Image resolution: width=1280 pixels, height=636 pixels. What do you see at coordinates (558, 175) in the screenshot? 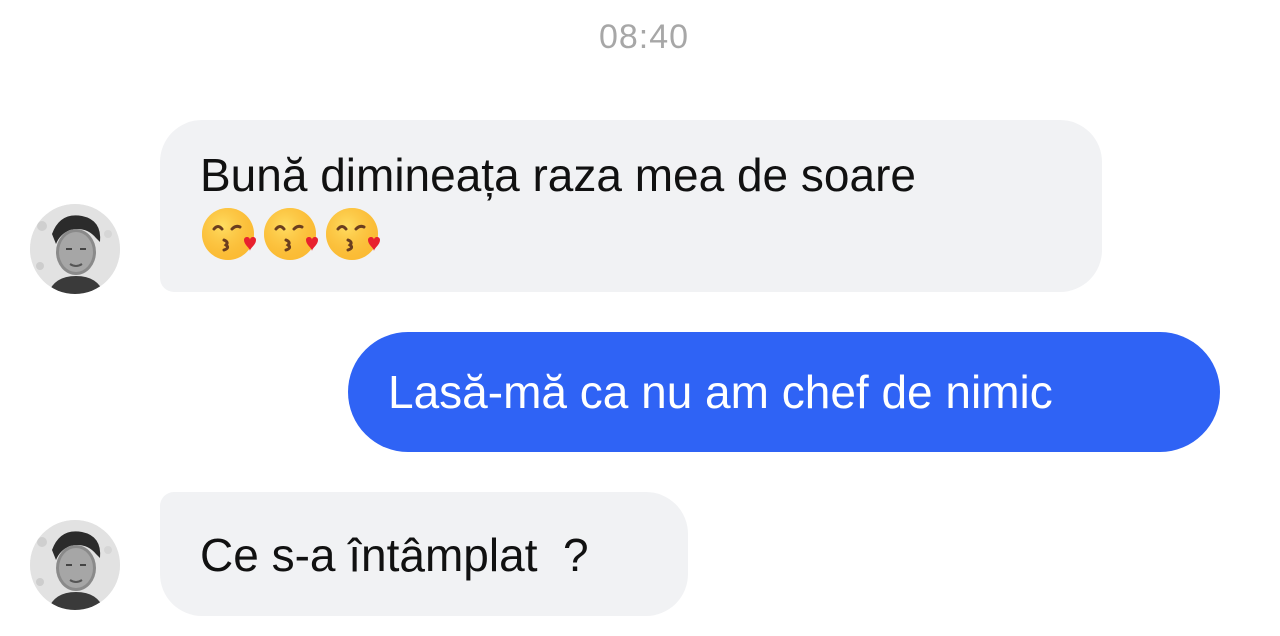
I see `message-text: Bună dimineața raza mea de soare` at bounding box center [558, 175].